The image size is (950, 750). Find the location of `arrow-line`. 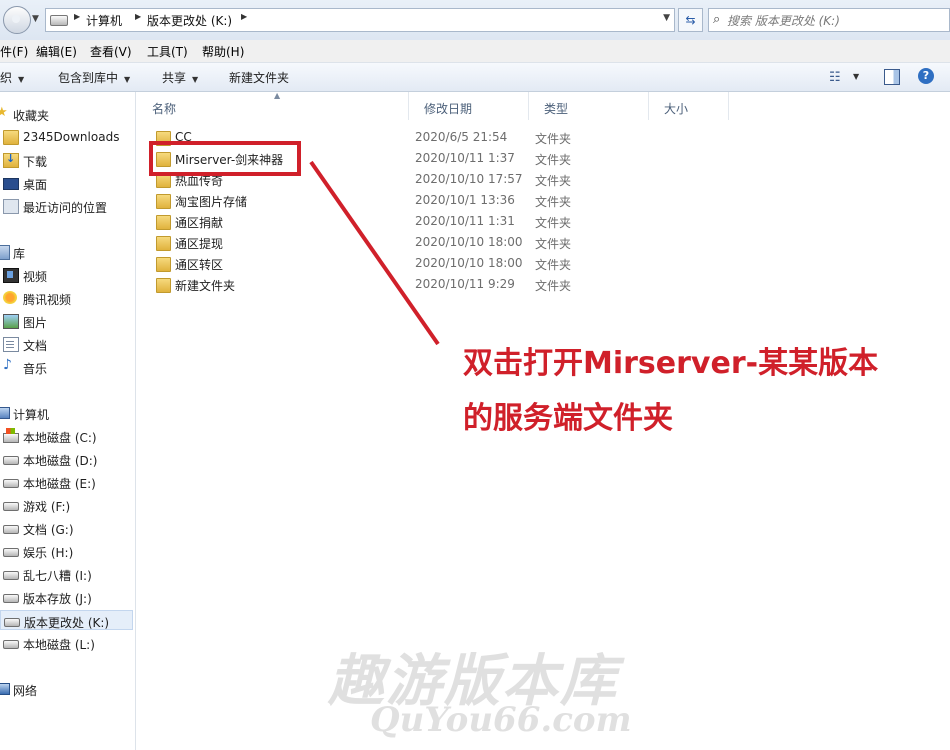

arrow-line is located at coordinates (374, 253).